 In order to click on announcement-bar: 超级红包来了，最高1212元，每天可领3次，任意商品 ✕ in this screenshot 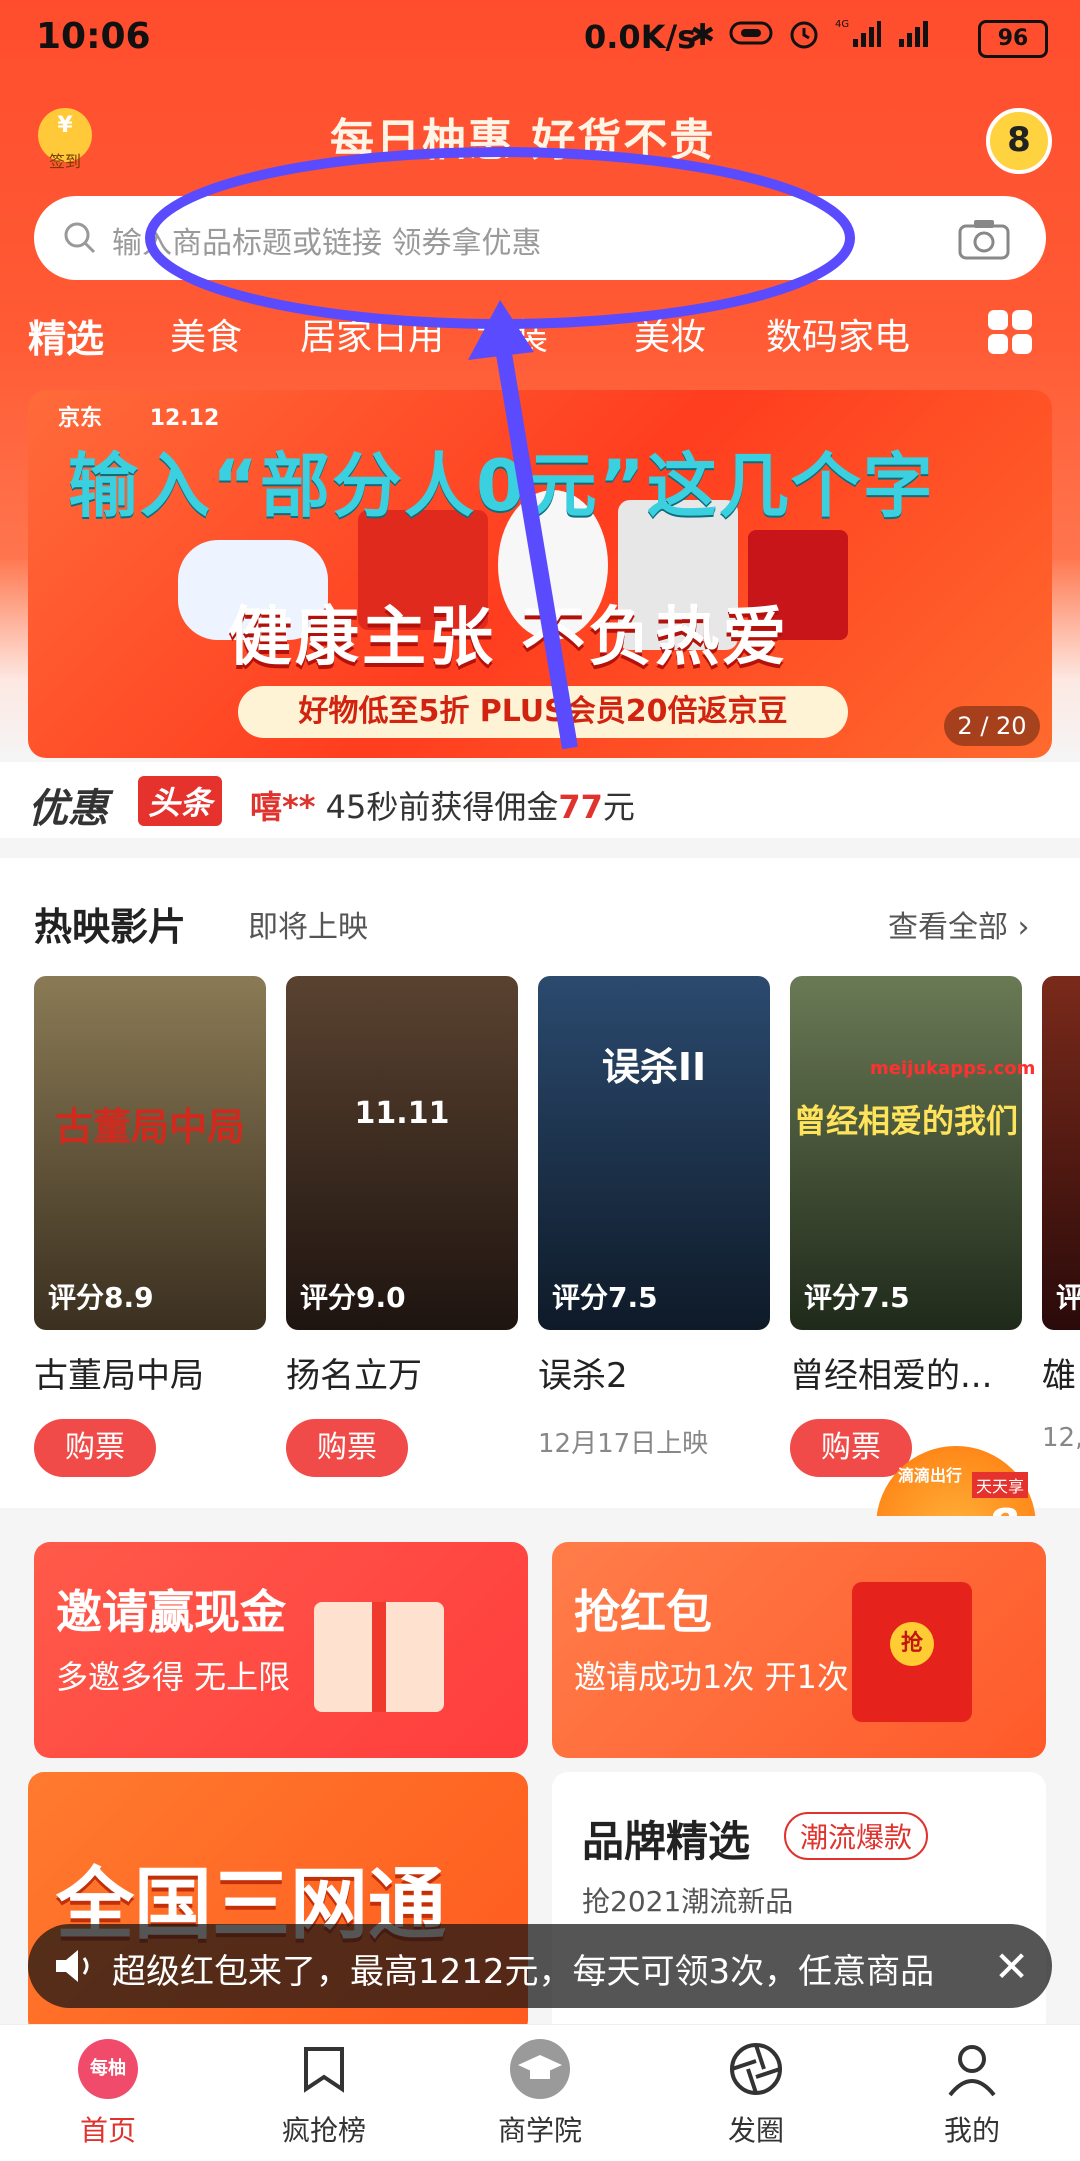, I will do `click(540, 1966)`.